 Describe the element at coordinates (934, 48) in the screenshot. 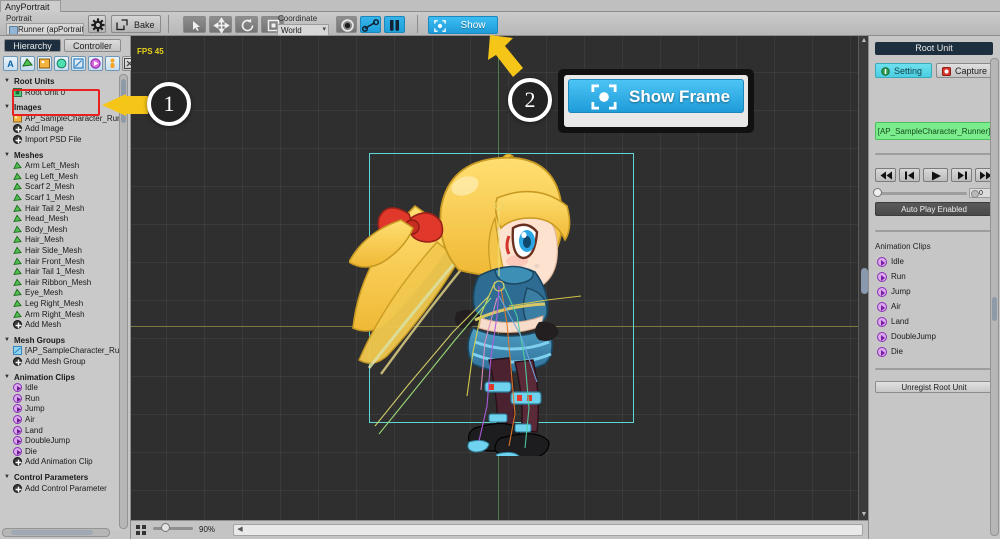

I see `inspector-title: Root Unit` at that location.